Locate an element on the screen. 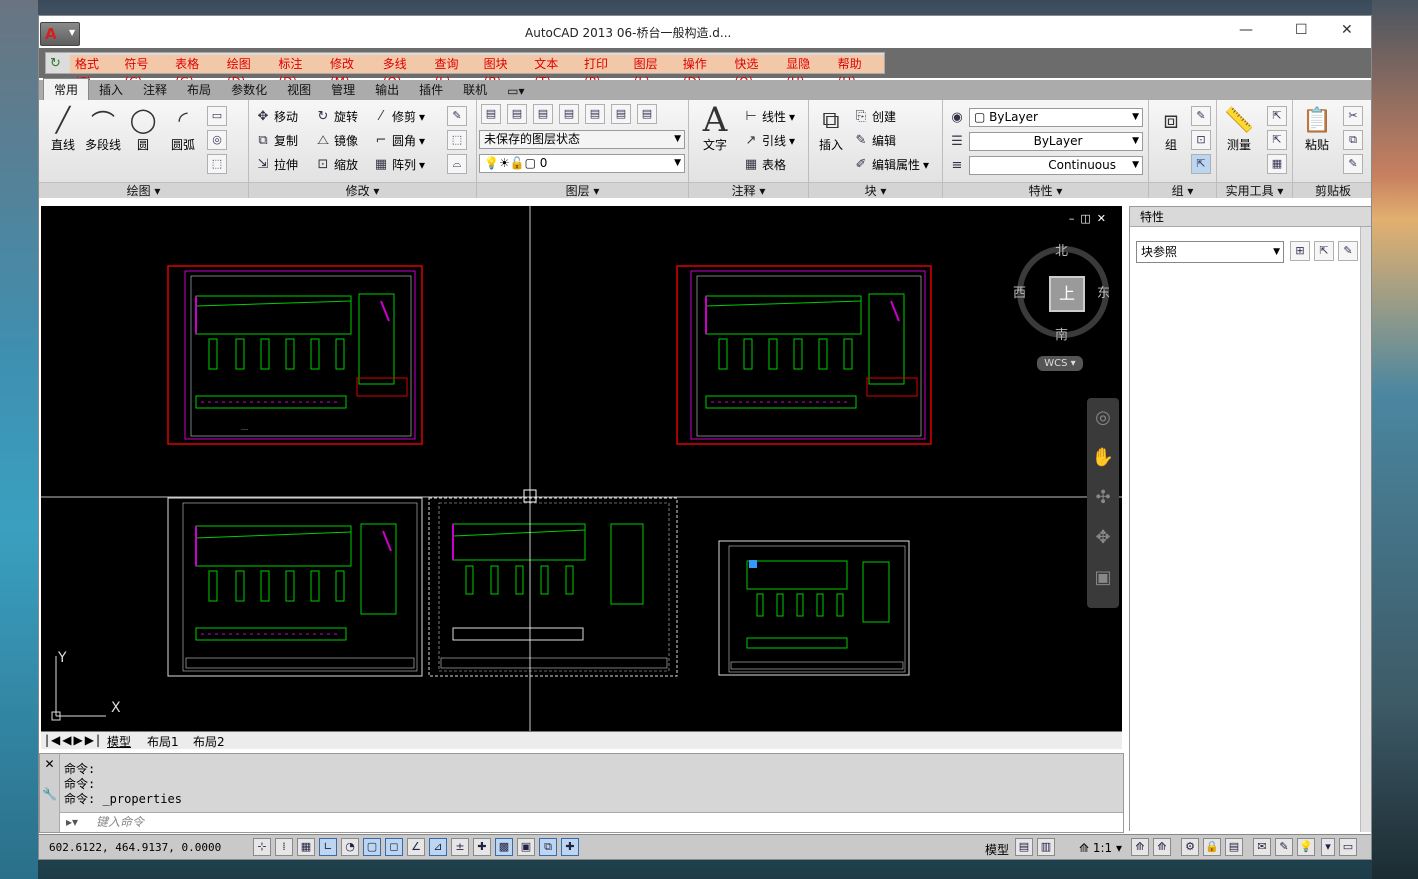 This screenshot has width=1418, height=879. edit-attributes-button: ✐ 编辑属性 ▾ is located at coordinates (891, 164).